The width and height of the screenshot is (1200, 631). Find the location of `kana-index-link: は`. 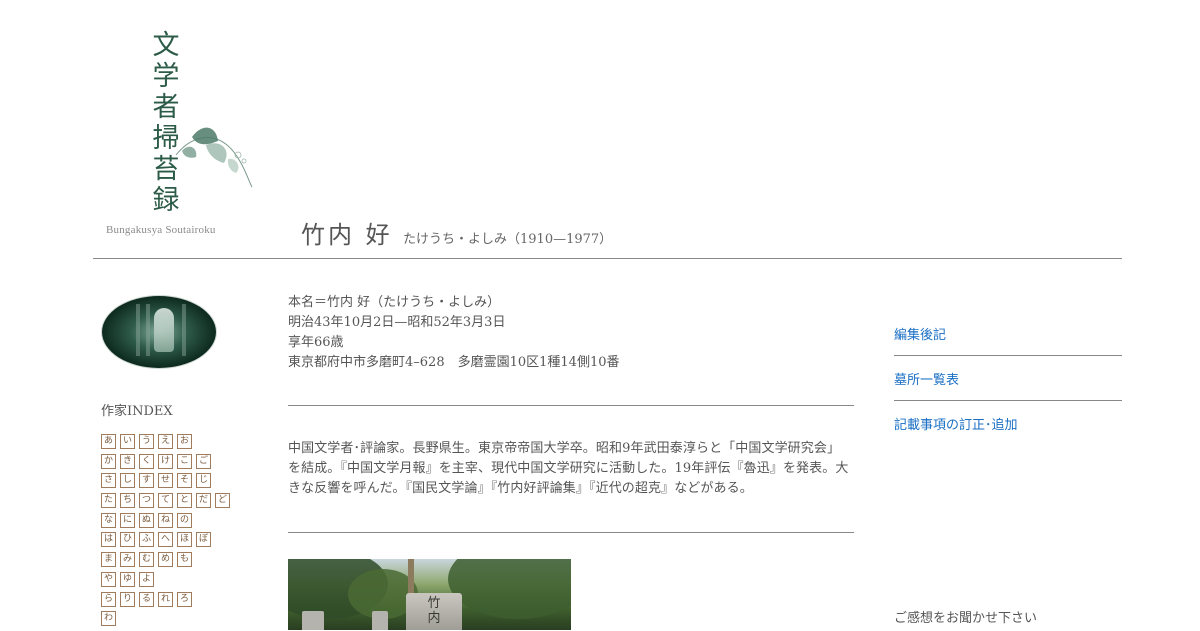

kana-index-link: は is located at coordinates (108, 540).